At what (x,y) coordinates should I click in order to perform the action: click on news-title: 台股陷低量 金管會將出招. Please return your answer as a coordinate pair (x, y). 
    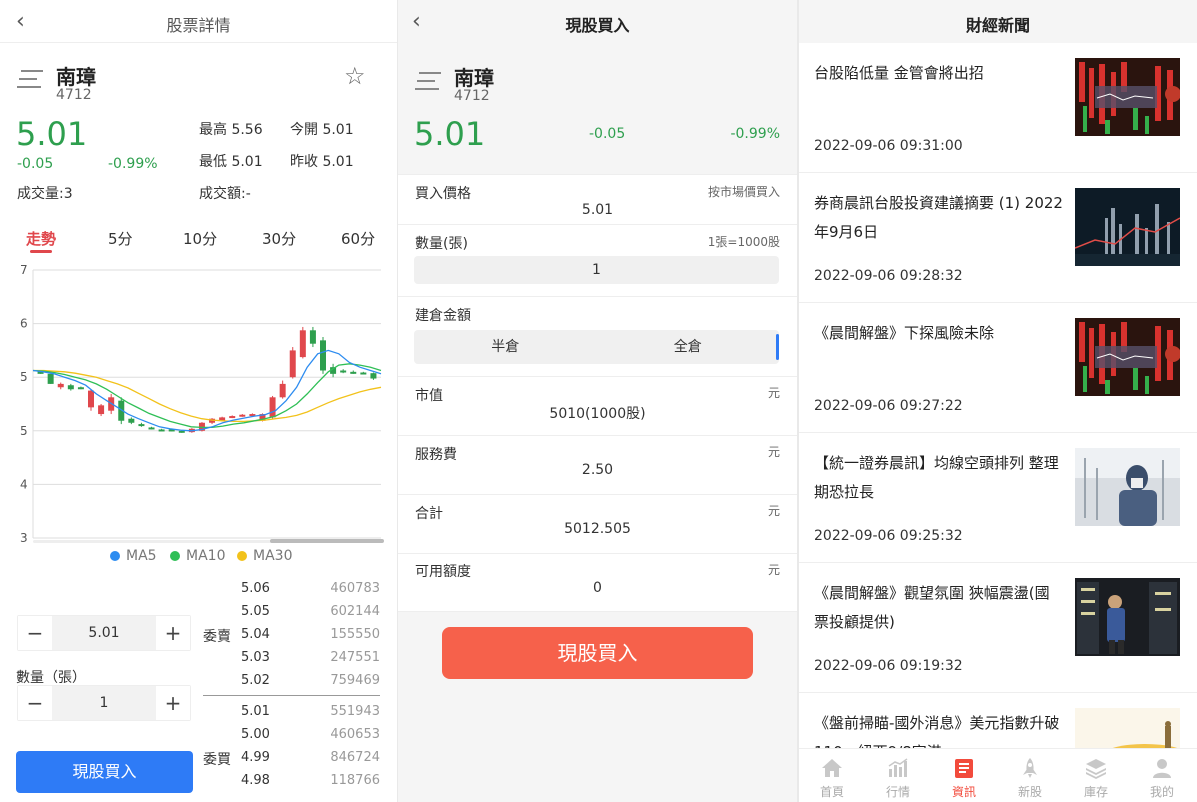
    Looking at the image, I should click on (899, 73).